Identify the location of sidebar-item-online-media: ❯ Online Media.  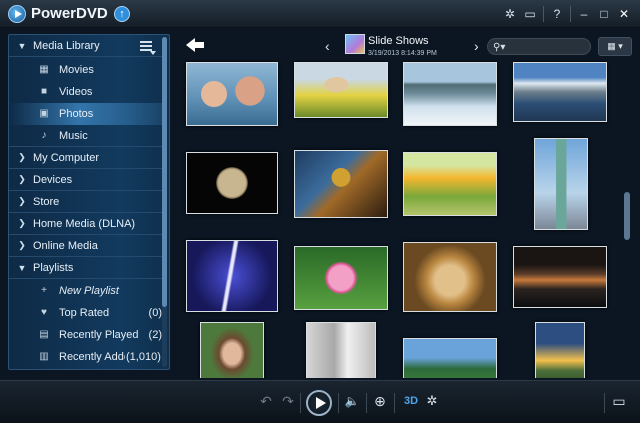
(86, 246).